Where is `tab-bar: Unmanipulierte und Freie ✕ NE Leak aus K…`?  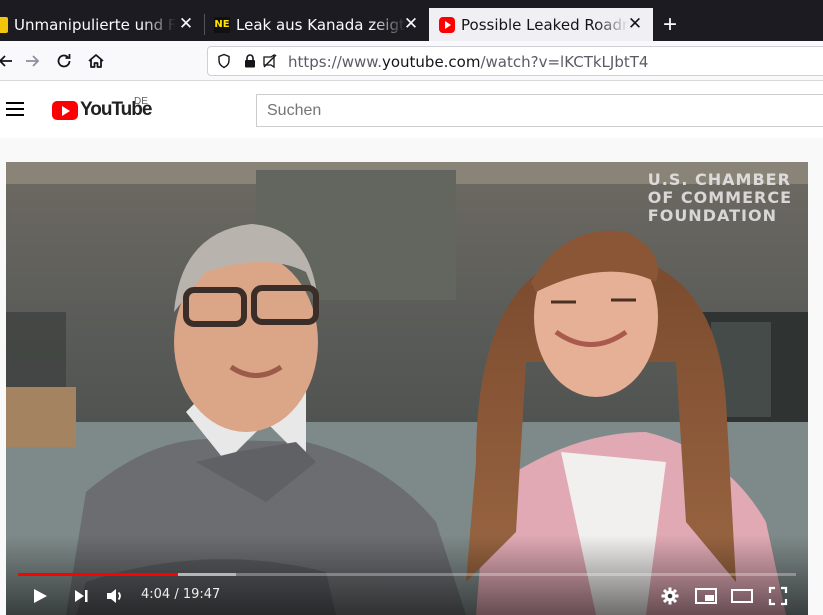 tab-bar: Unmanipulierte und Freie ✕ NE Leak aus K… is located at coordinates (411, 24).